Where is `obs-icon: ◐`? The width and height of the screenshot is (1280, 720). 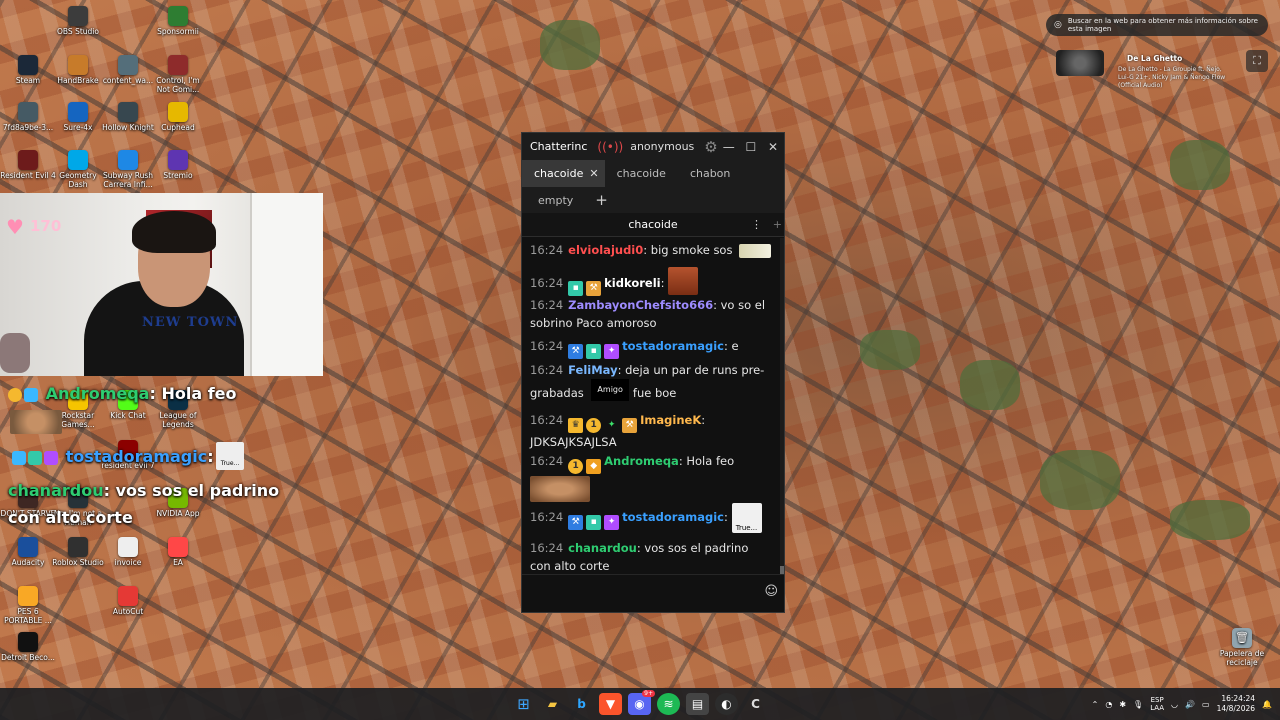 obs-icon: ◐ is located at coordinates (726, 704).